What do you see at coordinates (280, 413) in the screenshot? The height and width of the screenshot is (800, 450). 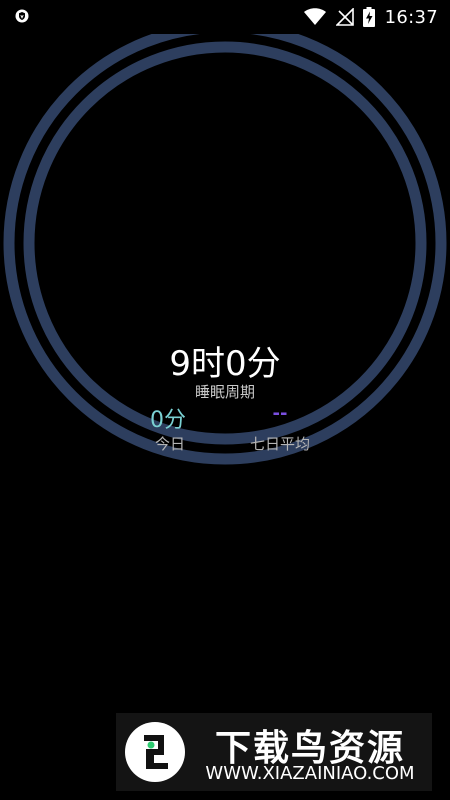 I see `seven-day-average-value: --` at bounding box center [280, 413].